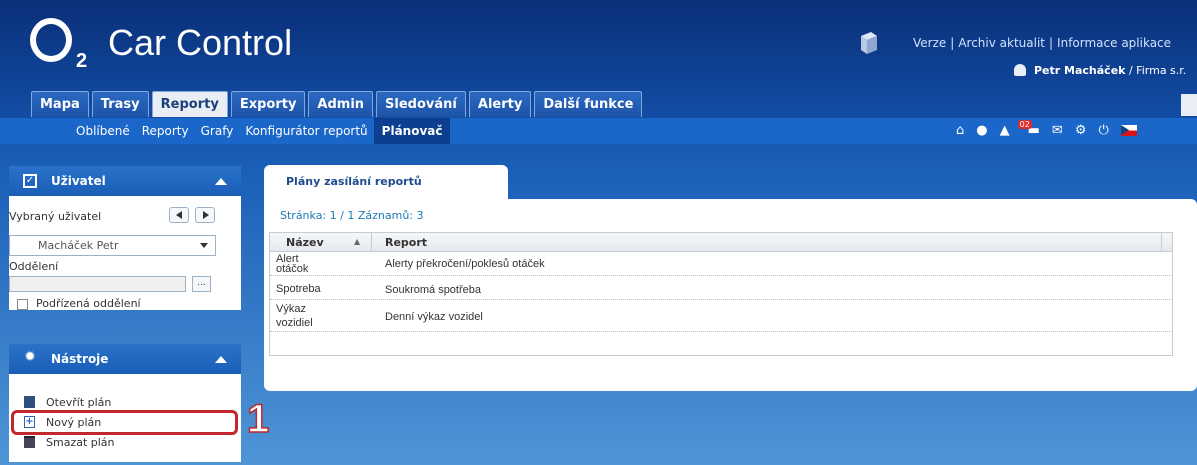 The image size is (1197, 465). Describe the element at coordinates (30, 357) in the screenshot. I see `gear-icon: ✹` at that location.